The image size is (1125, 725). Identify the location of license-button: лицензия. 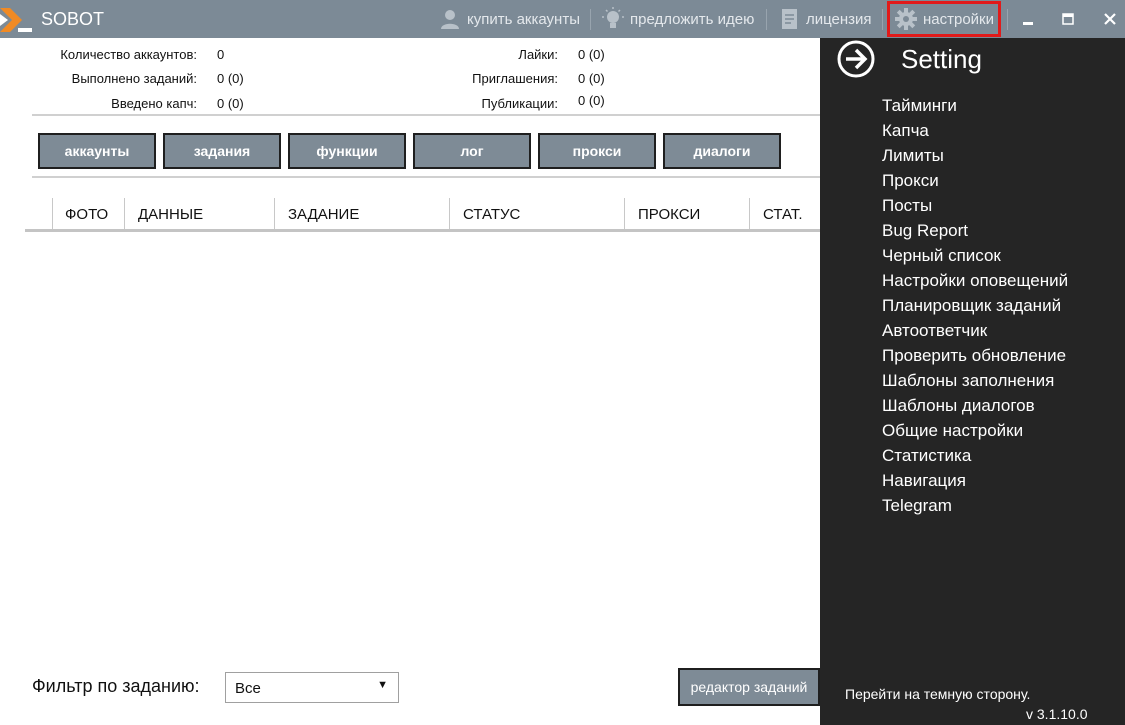
(826, 19).